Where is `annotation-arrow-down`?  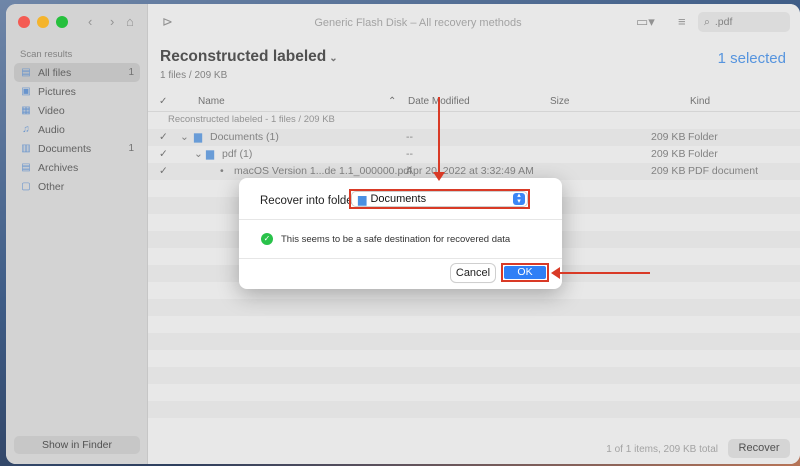
annotation-arrow-down is located at coordinates (439, 136).